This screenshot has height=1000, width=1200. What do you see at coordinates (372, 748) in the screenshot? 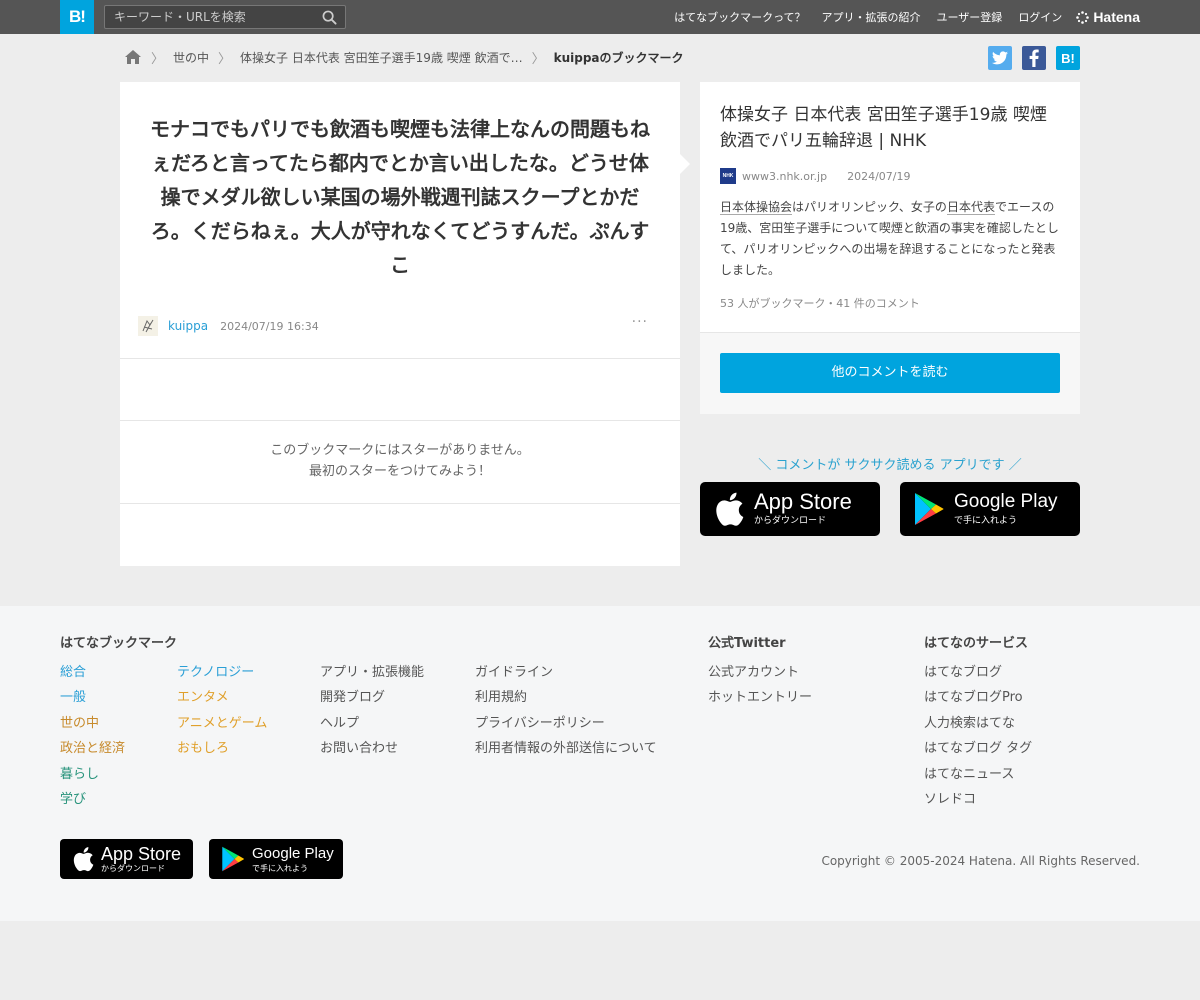
I see `footer-link: お問い合わせ` at bounding box center [372, 748].